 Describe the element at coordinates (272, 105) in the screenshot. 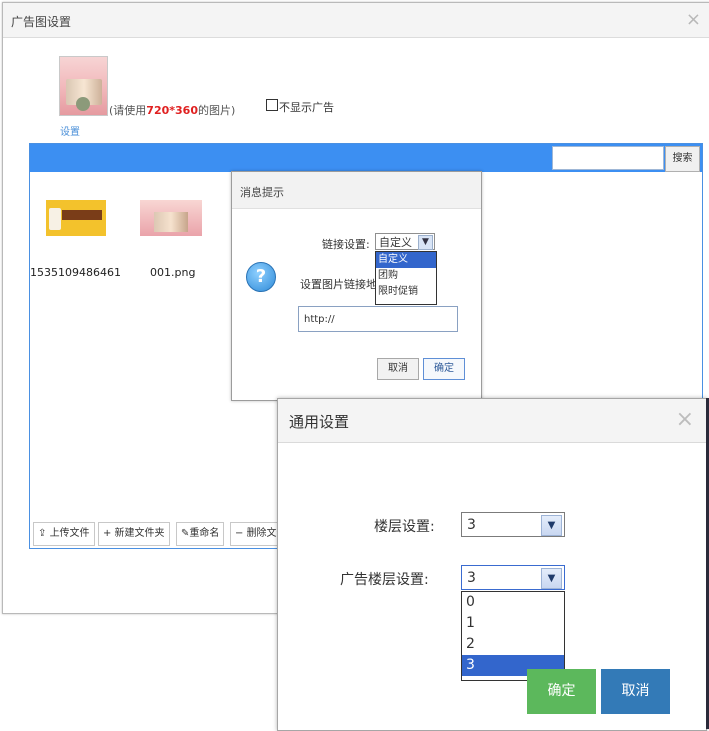

I see `no-ad-checkbox` at that location.